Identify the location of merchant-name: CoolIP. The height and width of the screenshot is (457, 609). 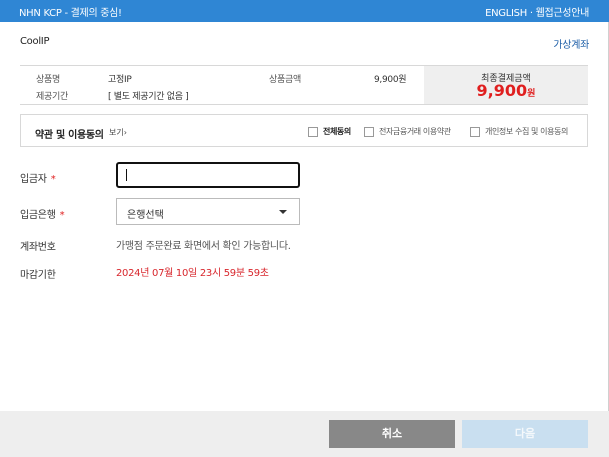
(35, 41).